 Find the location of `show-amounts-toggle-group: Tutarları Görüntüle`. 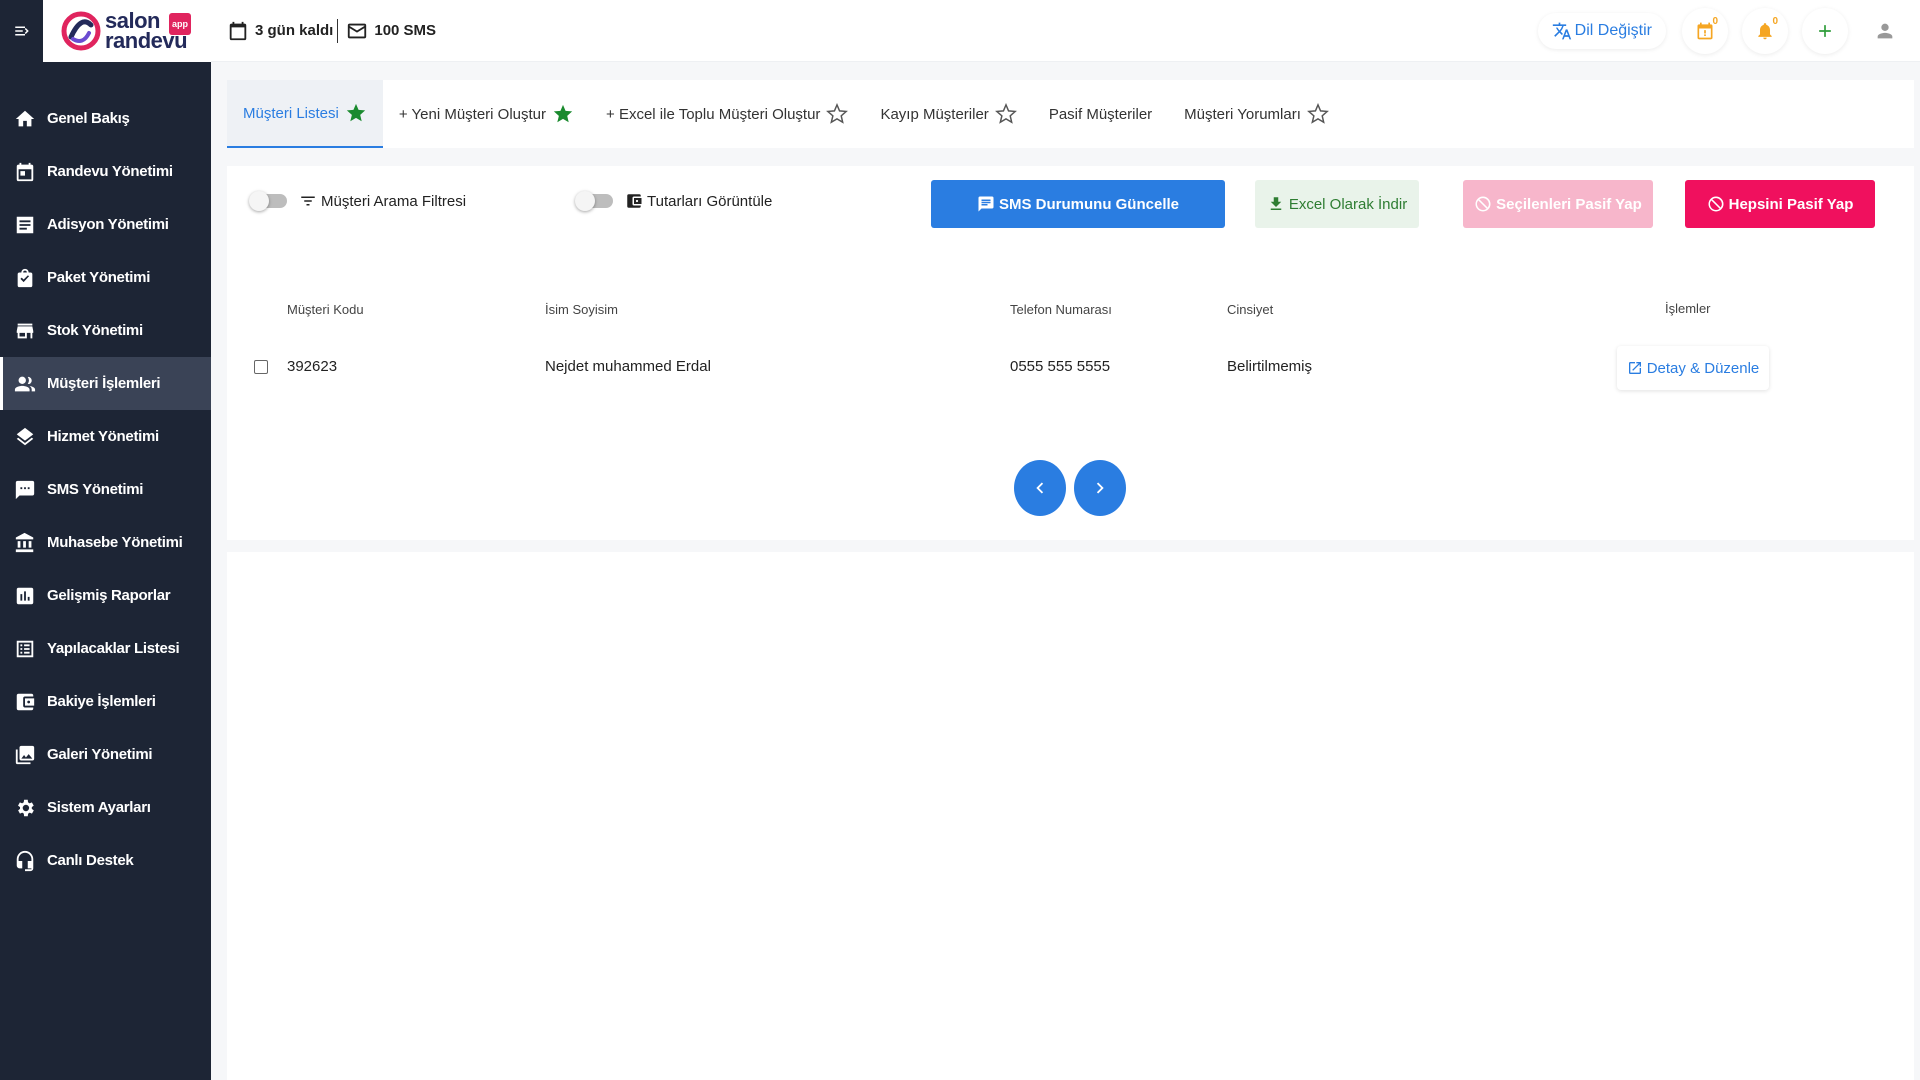

show-amounts-toggle-group: Tutarları Görüntüle is located at coordinates (674, 201).